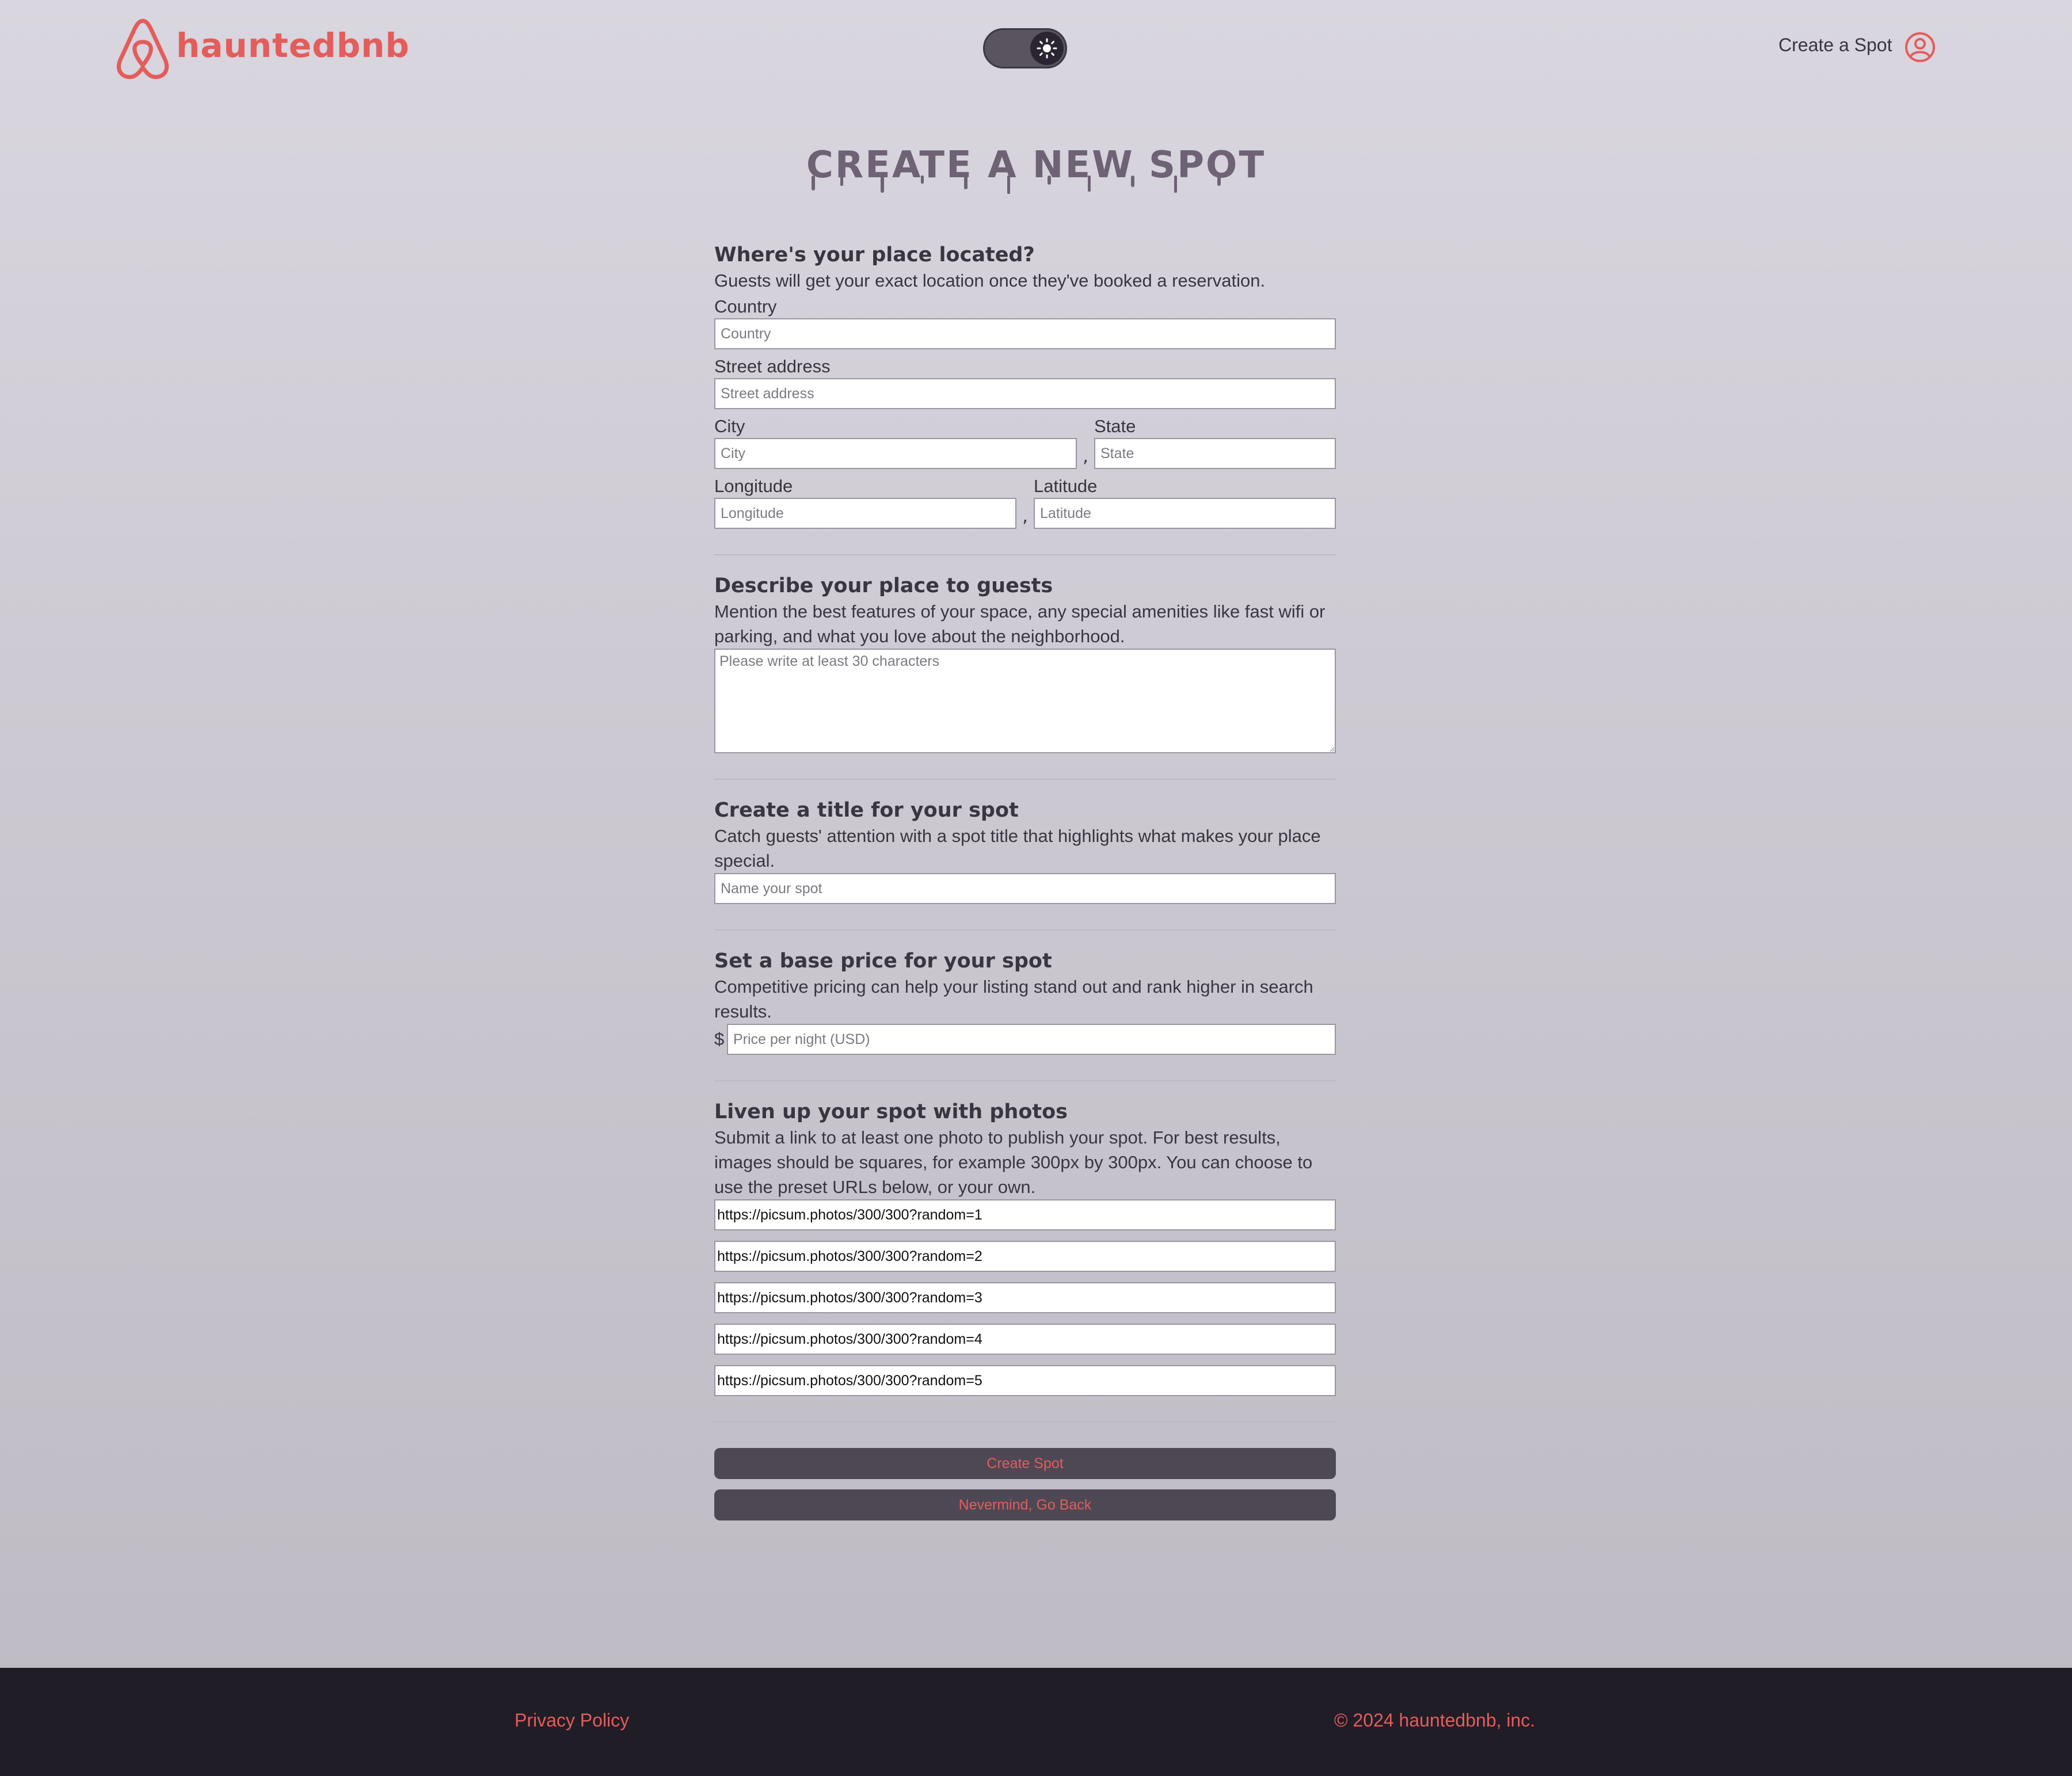 The width and height of the screenshot is (2072, 1776). What do you see at coordinates (719, 1039) in the screenshot?
I see `currency-symbol: $` at bounding box center [719, 1039].